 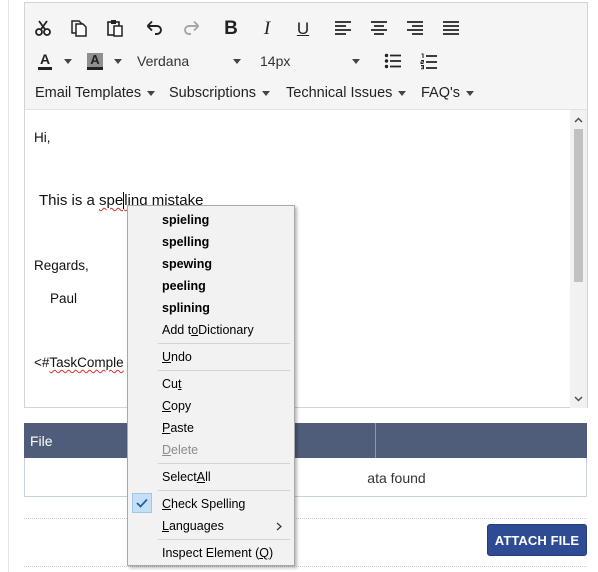 What do you see at coordinates (170, 384) in the screenshot?
I see `item-text: Cu` at bounding box center [170, 384].